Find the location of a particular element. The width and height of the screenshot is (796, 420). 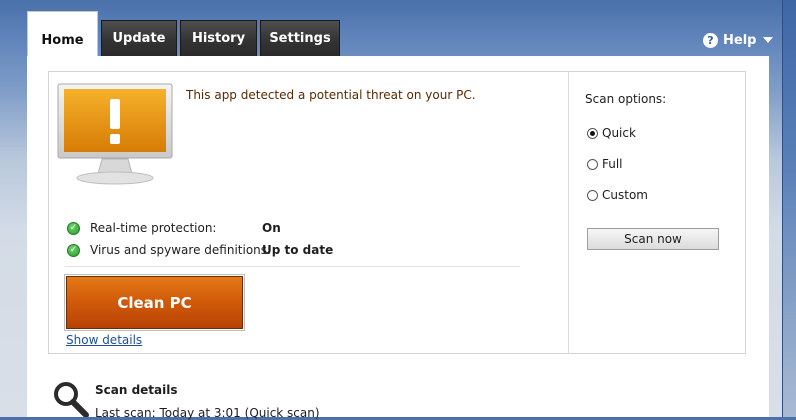

status-value: Up to date is located at coordinates (298, 250).